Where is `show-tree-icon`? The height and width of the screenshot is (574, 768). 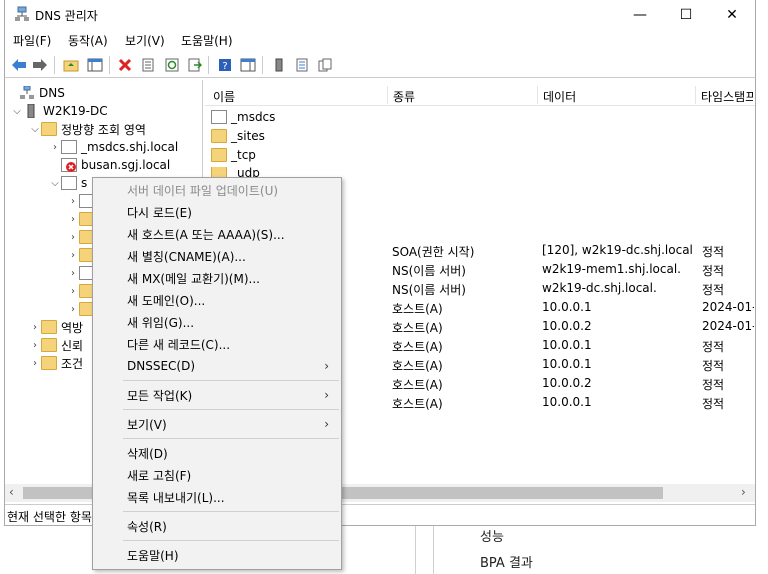 show-tree-icon is located at coordinates (95, 65).